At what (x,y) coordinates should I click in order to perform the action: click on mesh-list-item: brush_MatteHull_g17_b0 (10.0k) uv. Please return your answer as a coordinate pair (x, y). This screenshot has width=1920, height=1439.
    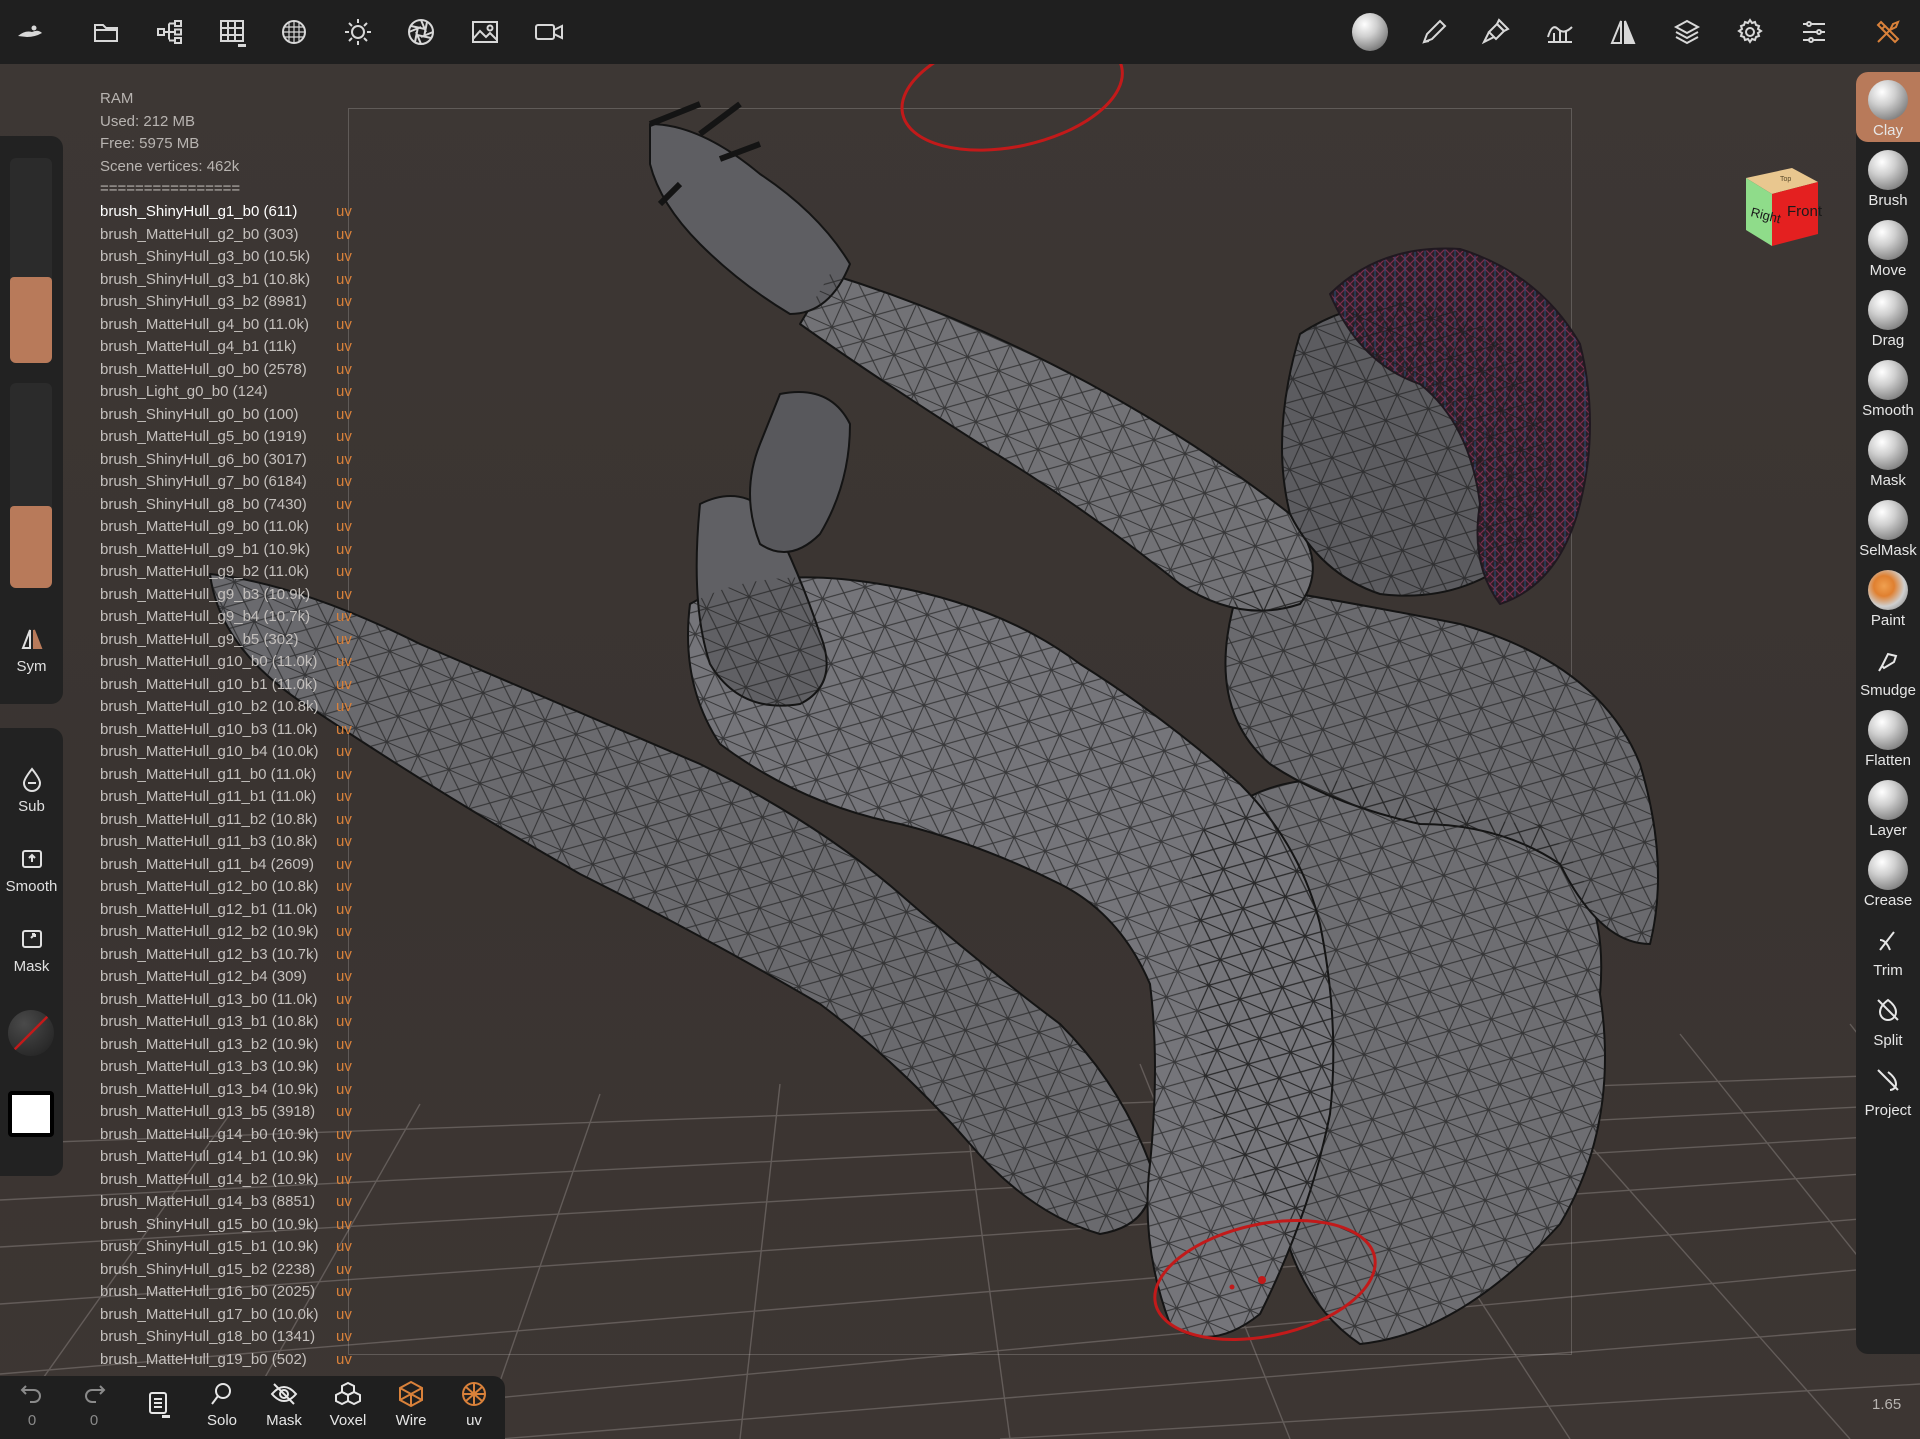
    Looking at the image, I should click on (230, 1315).